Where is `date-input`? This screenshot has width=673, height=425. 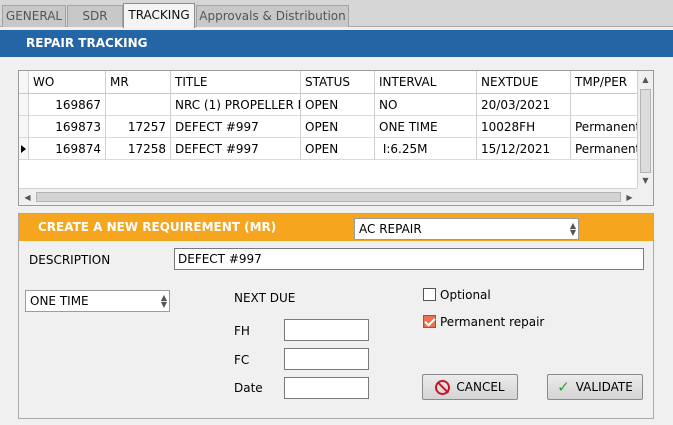
date-input is located at coordinates (326, 388).